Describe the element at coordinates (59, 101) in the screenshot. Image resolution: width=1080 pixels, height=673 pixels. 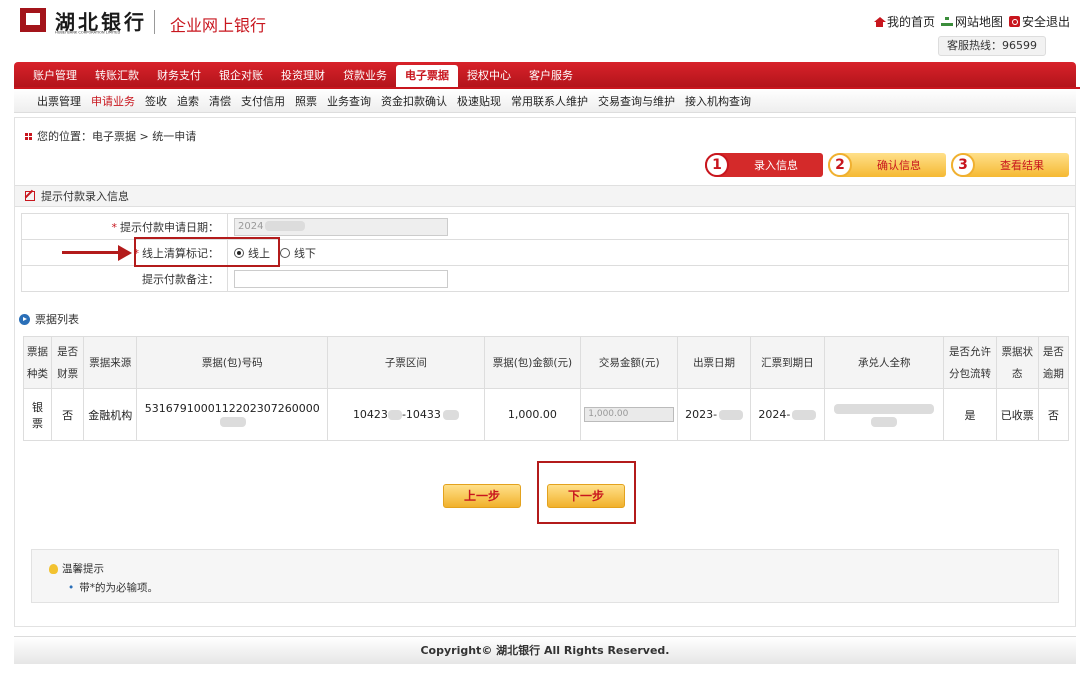
I see `subnav-issue: 出票管理` at that location.